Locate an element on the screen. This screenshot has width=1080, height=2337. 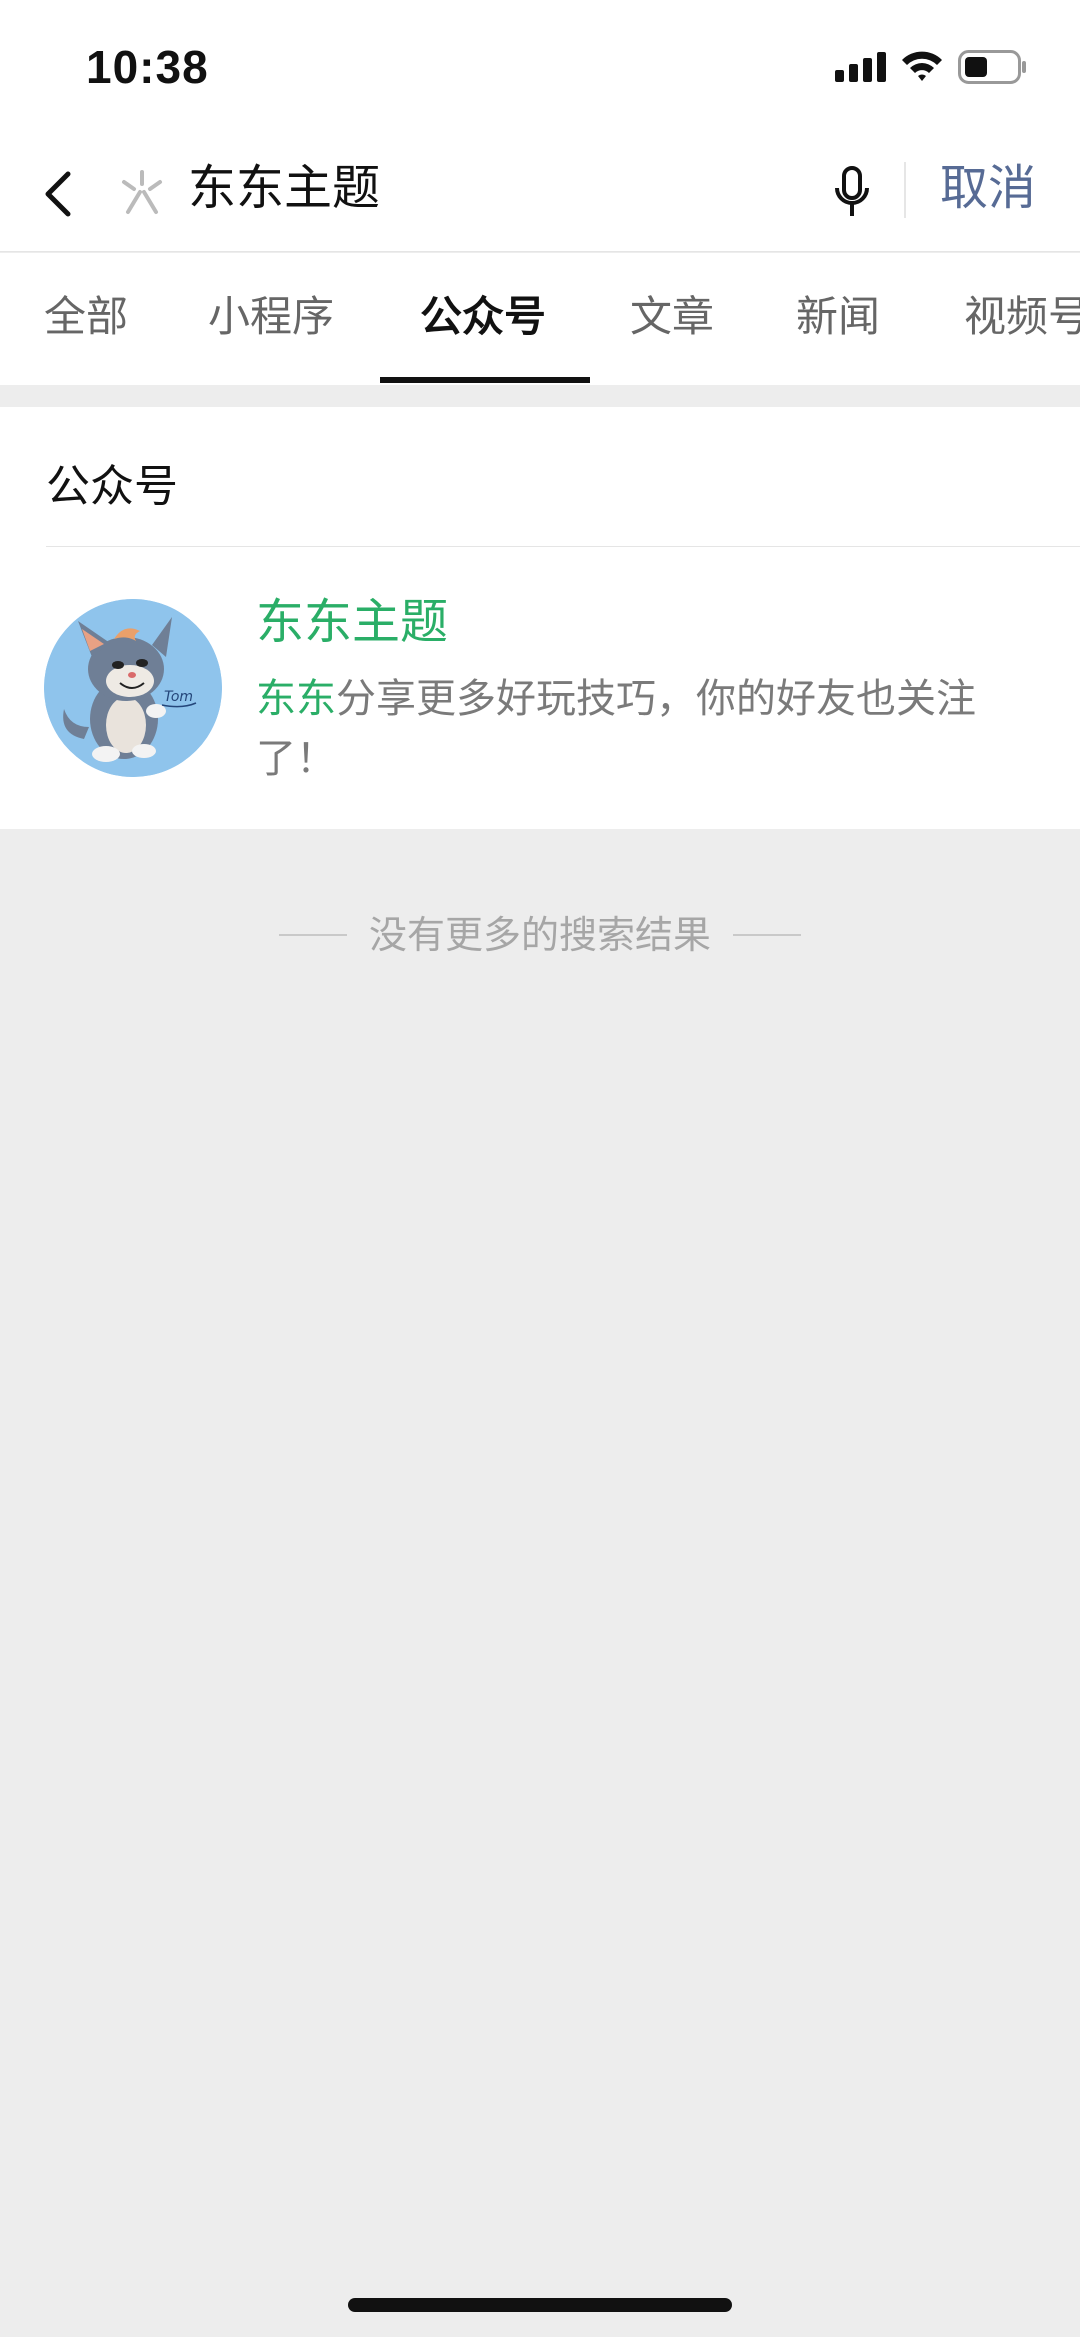
tab-official-accounts: 公众号 is located at coordinates (483, 317).